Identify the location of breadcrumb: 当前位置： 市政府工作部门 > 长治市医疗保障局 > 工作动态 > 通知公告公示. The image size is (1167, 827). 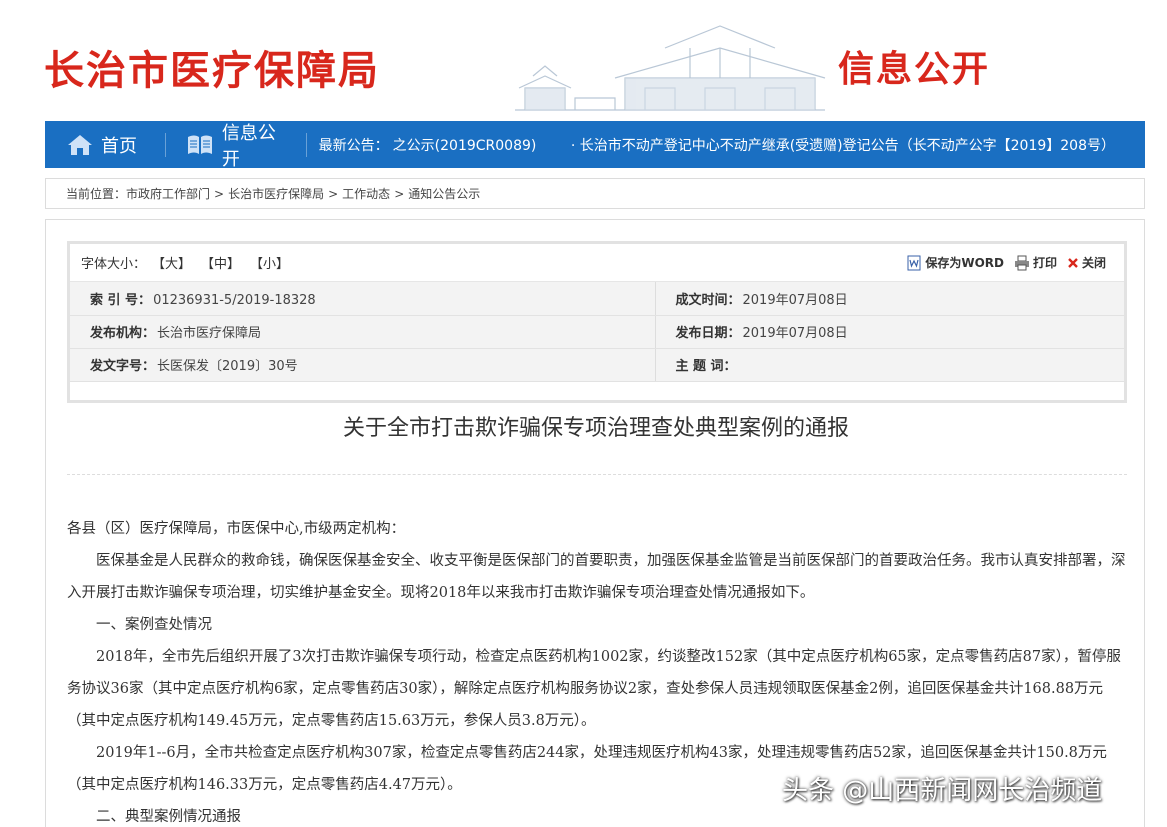
(595, 193).